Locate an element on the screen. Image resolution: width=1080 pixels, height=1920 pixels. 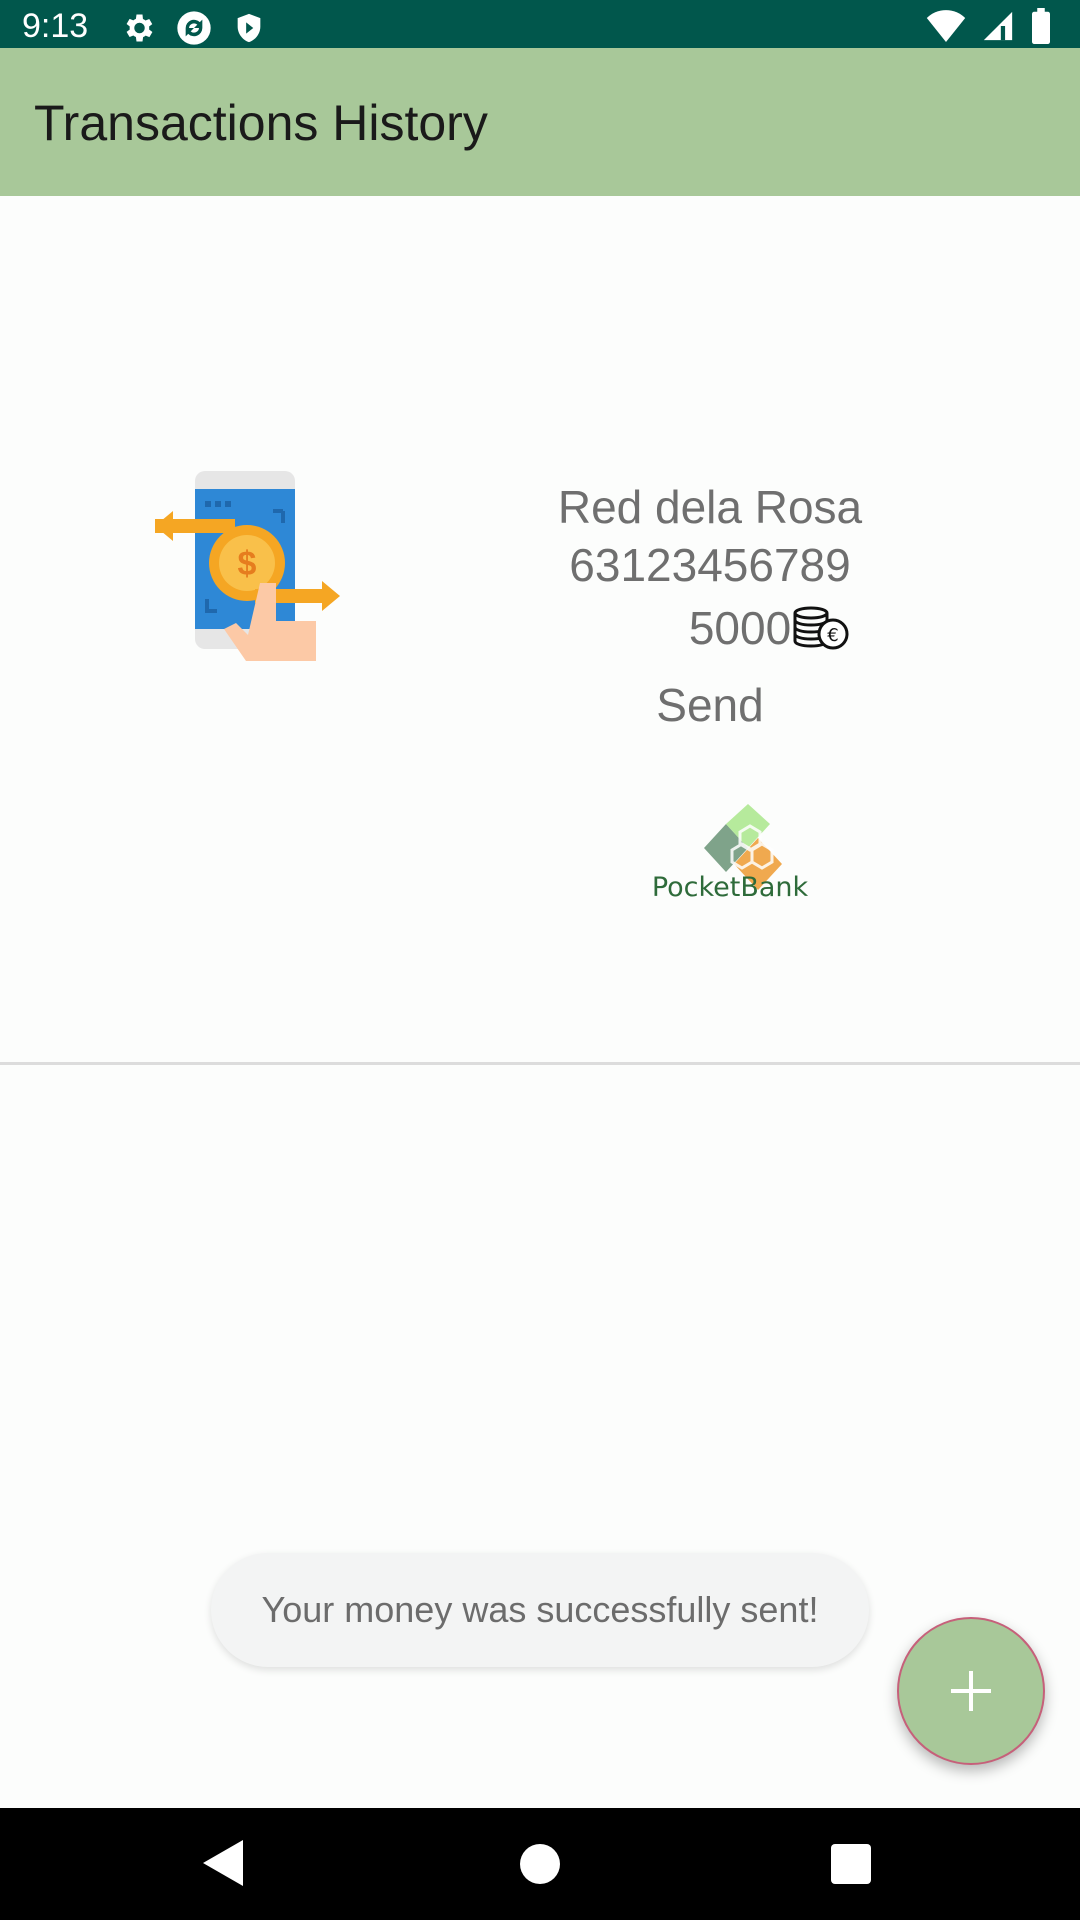
shield-icon is located at coordinates (249, 28).